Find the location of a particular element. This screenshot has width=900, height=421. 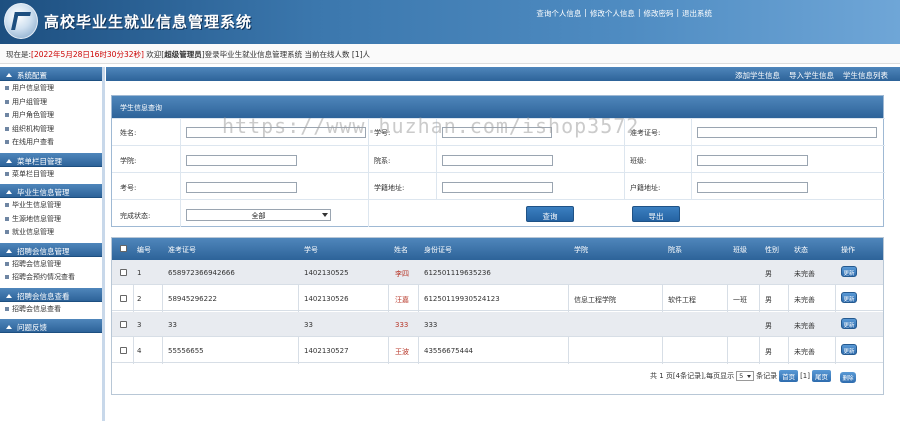

pagination: 共 1 页[4条记录],每页显示 5 条记录 首页 [1] 尾页 is located at coordinates (754, 376).